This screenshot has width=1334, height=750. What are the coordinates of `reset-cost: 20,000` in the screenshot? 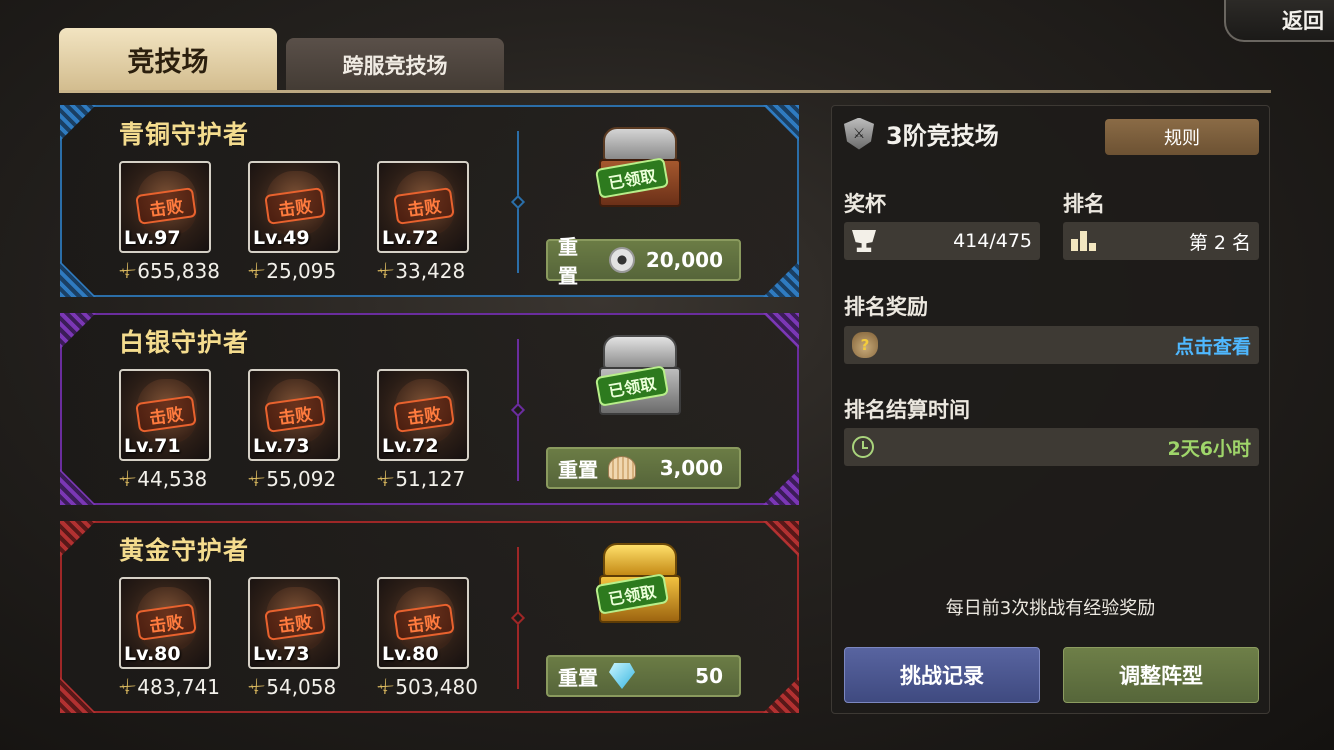 It's located at (684, 260).